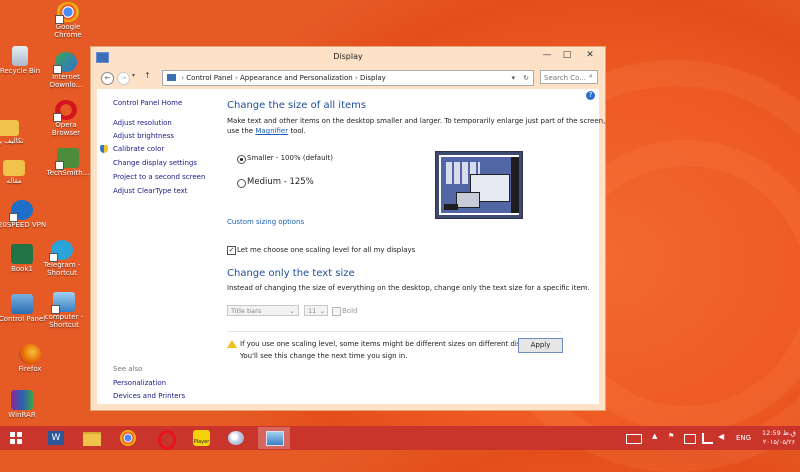  What do you see at coordinates (707, 438) in the screenshot?
I see `network-icon` at bounding box center [707, 438].